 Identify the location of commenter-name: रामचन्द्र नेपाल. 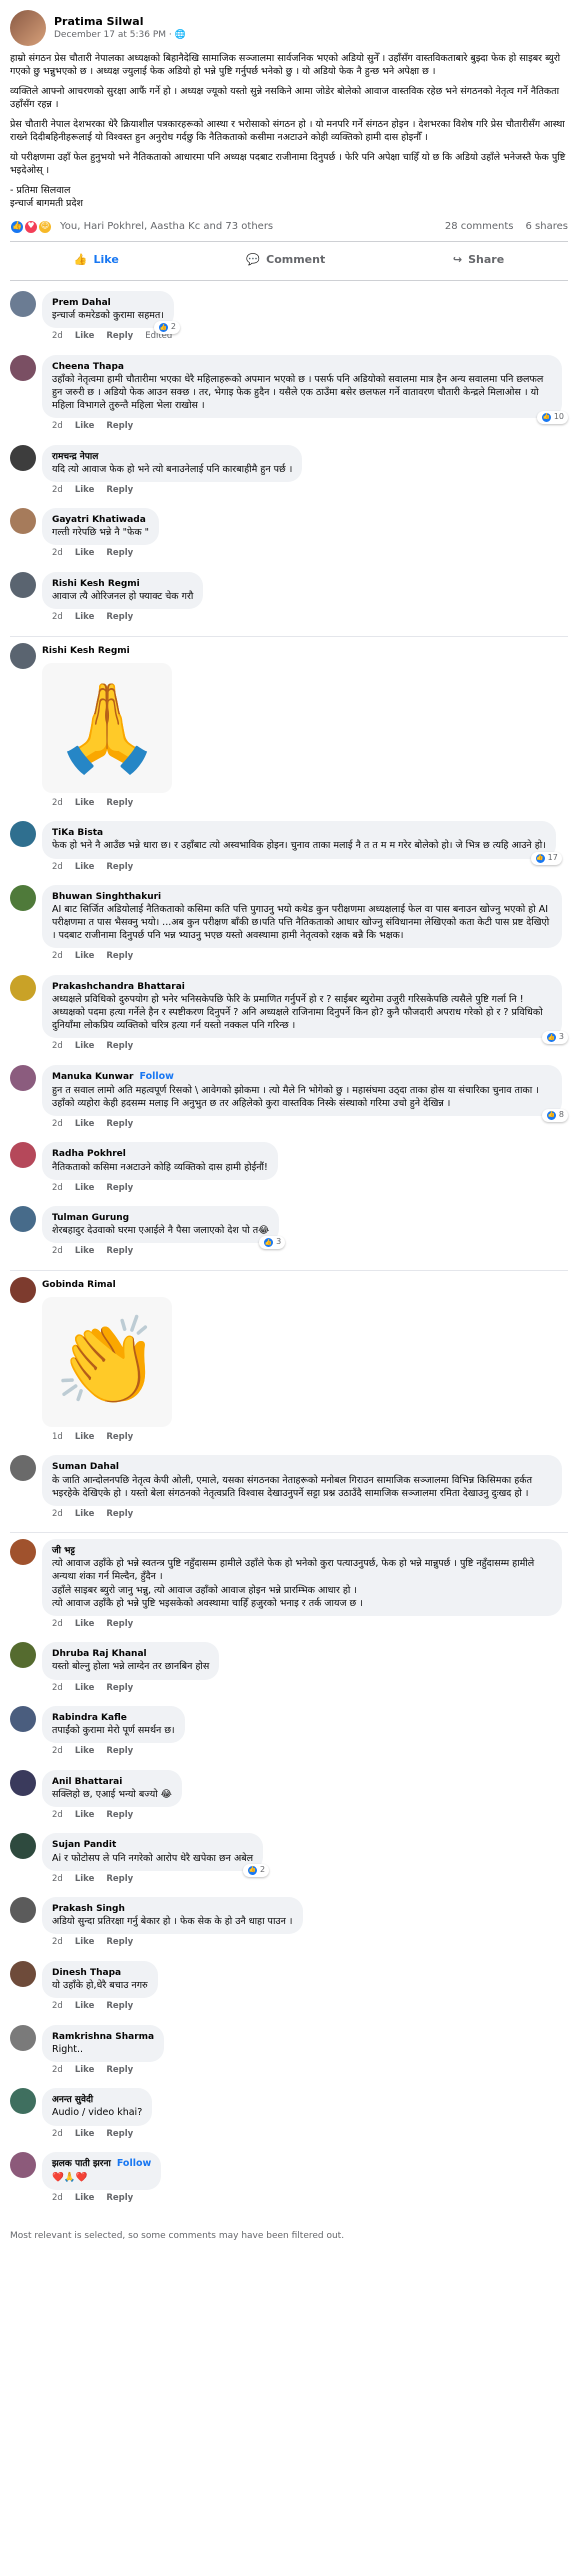
(172, 457).